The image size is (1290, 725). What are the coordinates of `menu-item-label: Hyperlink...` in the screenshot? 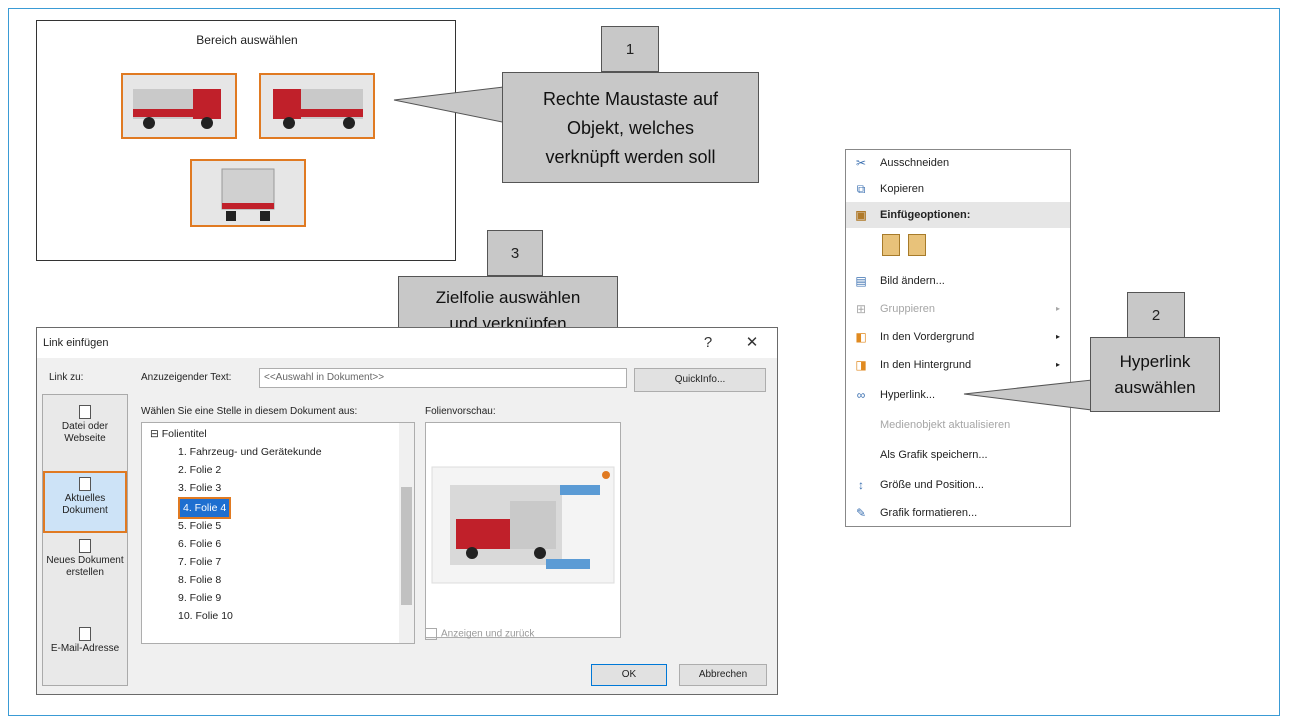 It's located at (908, 395).